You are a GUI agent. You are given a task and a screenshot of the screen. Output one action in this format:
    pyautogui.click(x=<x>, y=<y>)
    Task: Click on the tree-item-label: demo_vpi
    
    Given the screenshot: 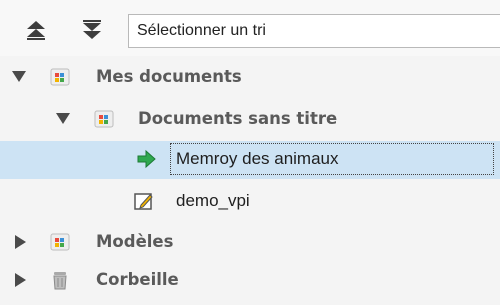 What is the action you would take?
    pyautogui.click(x=213, y=200)
    